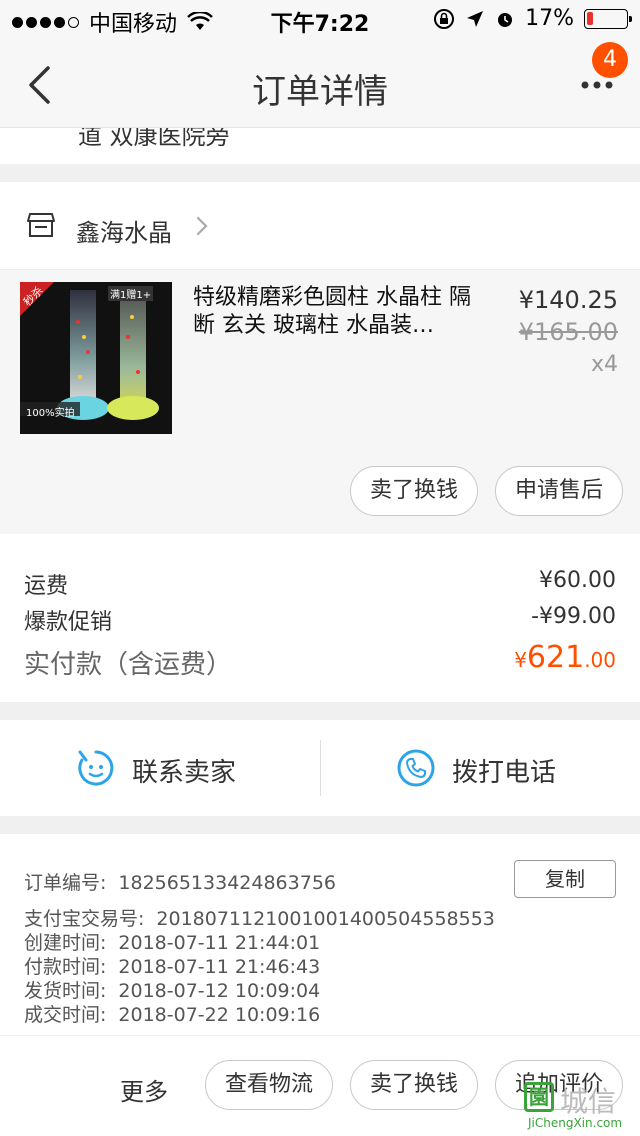  I want to click on phone-icon, so click(416, 768).